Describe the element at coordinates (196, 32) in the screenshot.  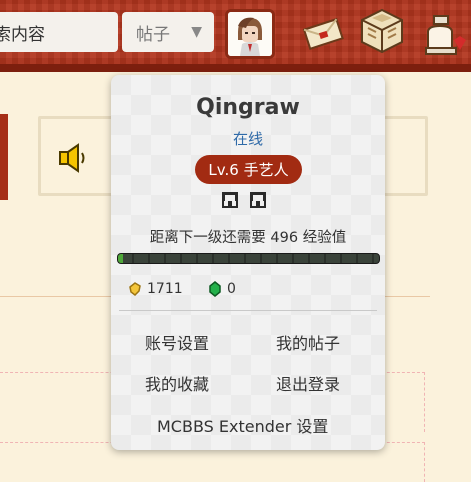
I see `chevron-down-icon: ▼` at that location.